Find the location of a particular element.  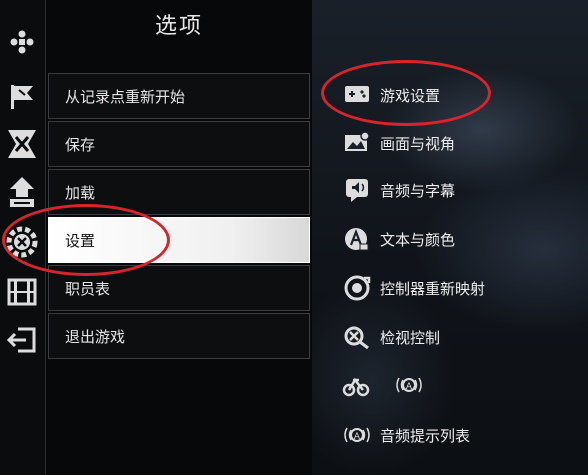

submenu-label: 控制器重新映射 is located at coordinates (433, 288).